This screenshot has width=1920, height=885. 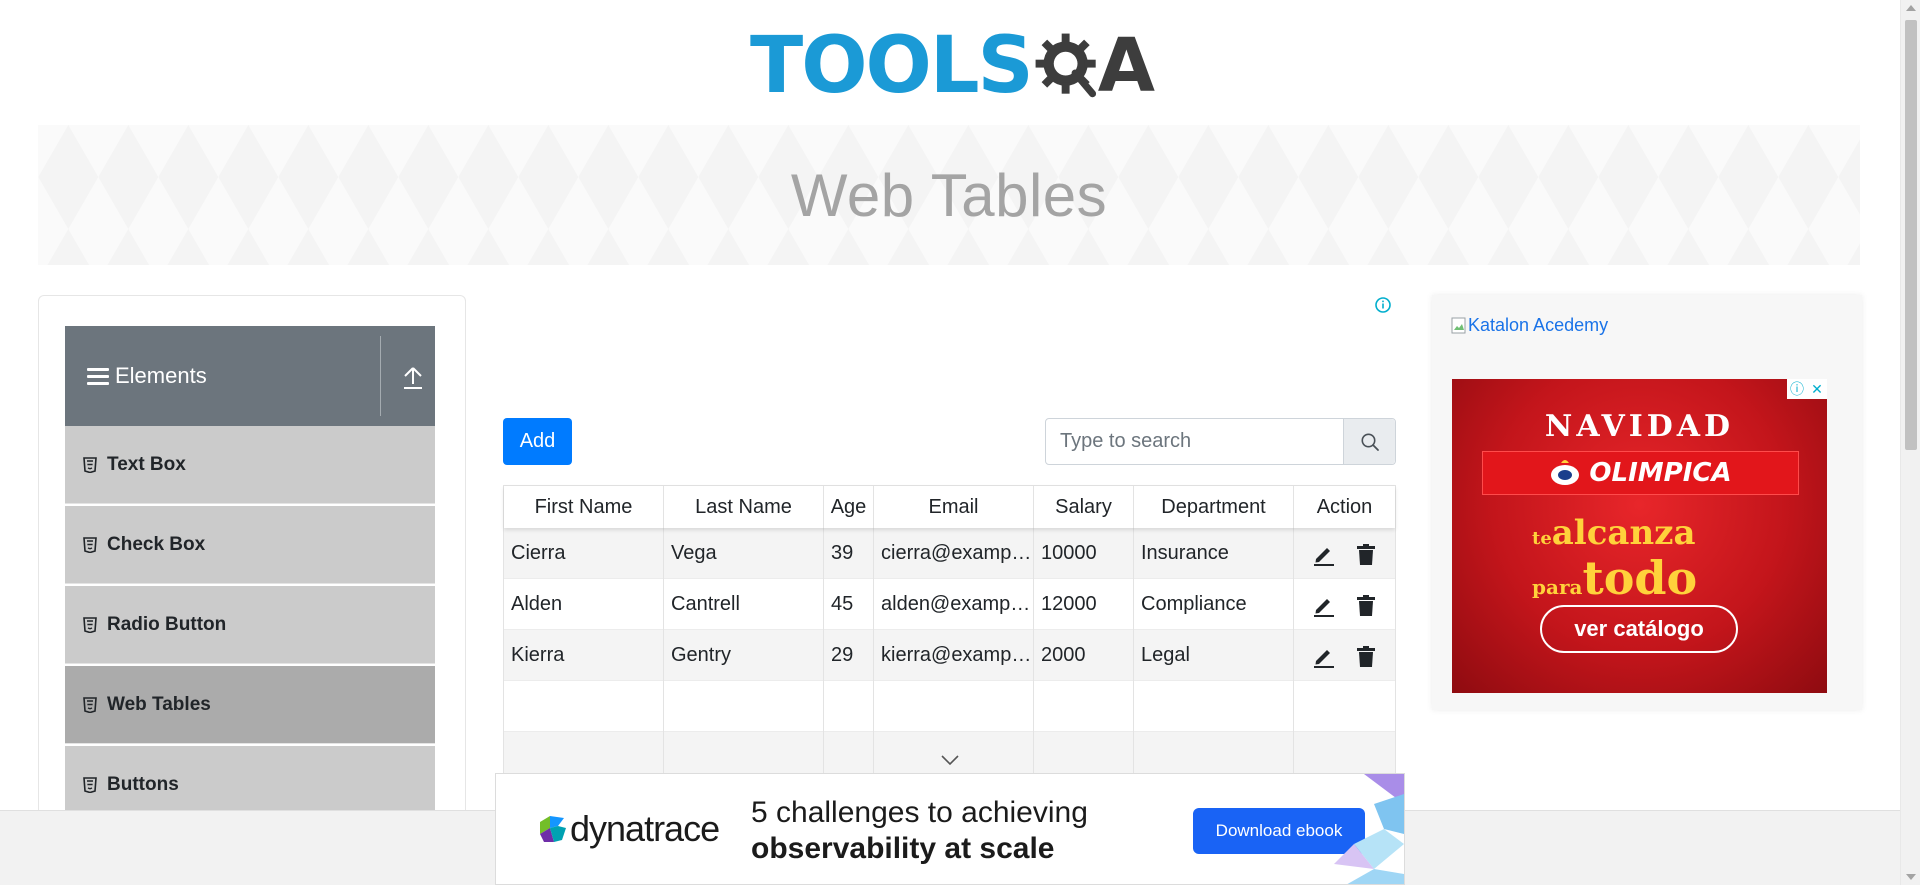 What do you see at coordinates (380, 376) in the screenshot?
I see `divider` at bounding box center [380, 376].